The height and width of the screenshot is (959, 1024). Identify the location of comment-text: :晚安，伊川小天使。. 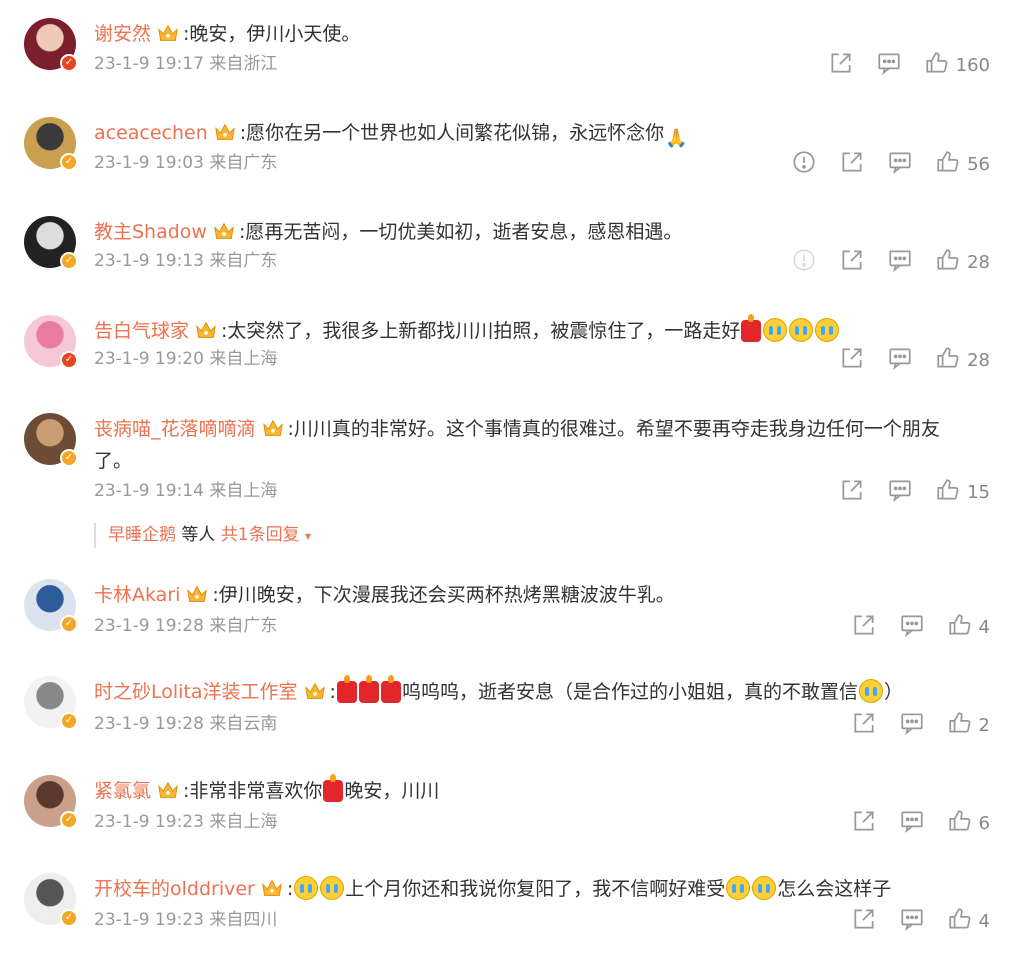
(272, 34).